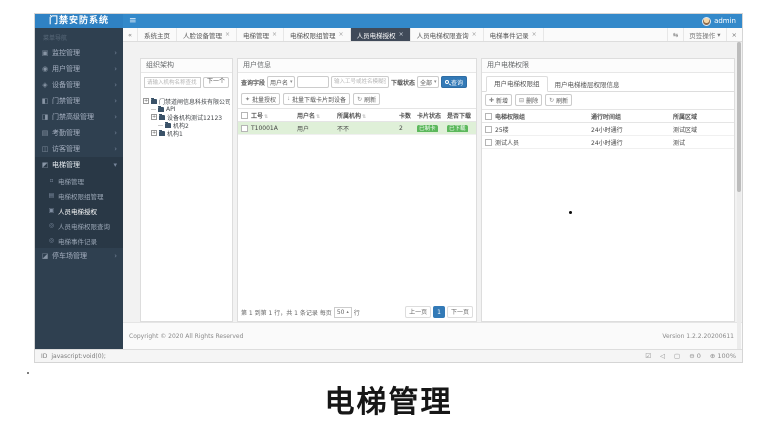  I want to click on chevron-right-icon: ›, so click(115, 53).